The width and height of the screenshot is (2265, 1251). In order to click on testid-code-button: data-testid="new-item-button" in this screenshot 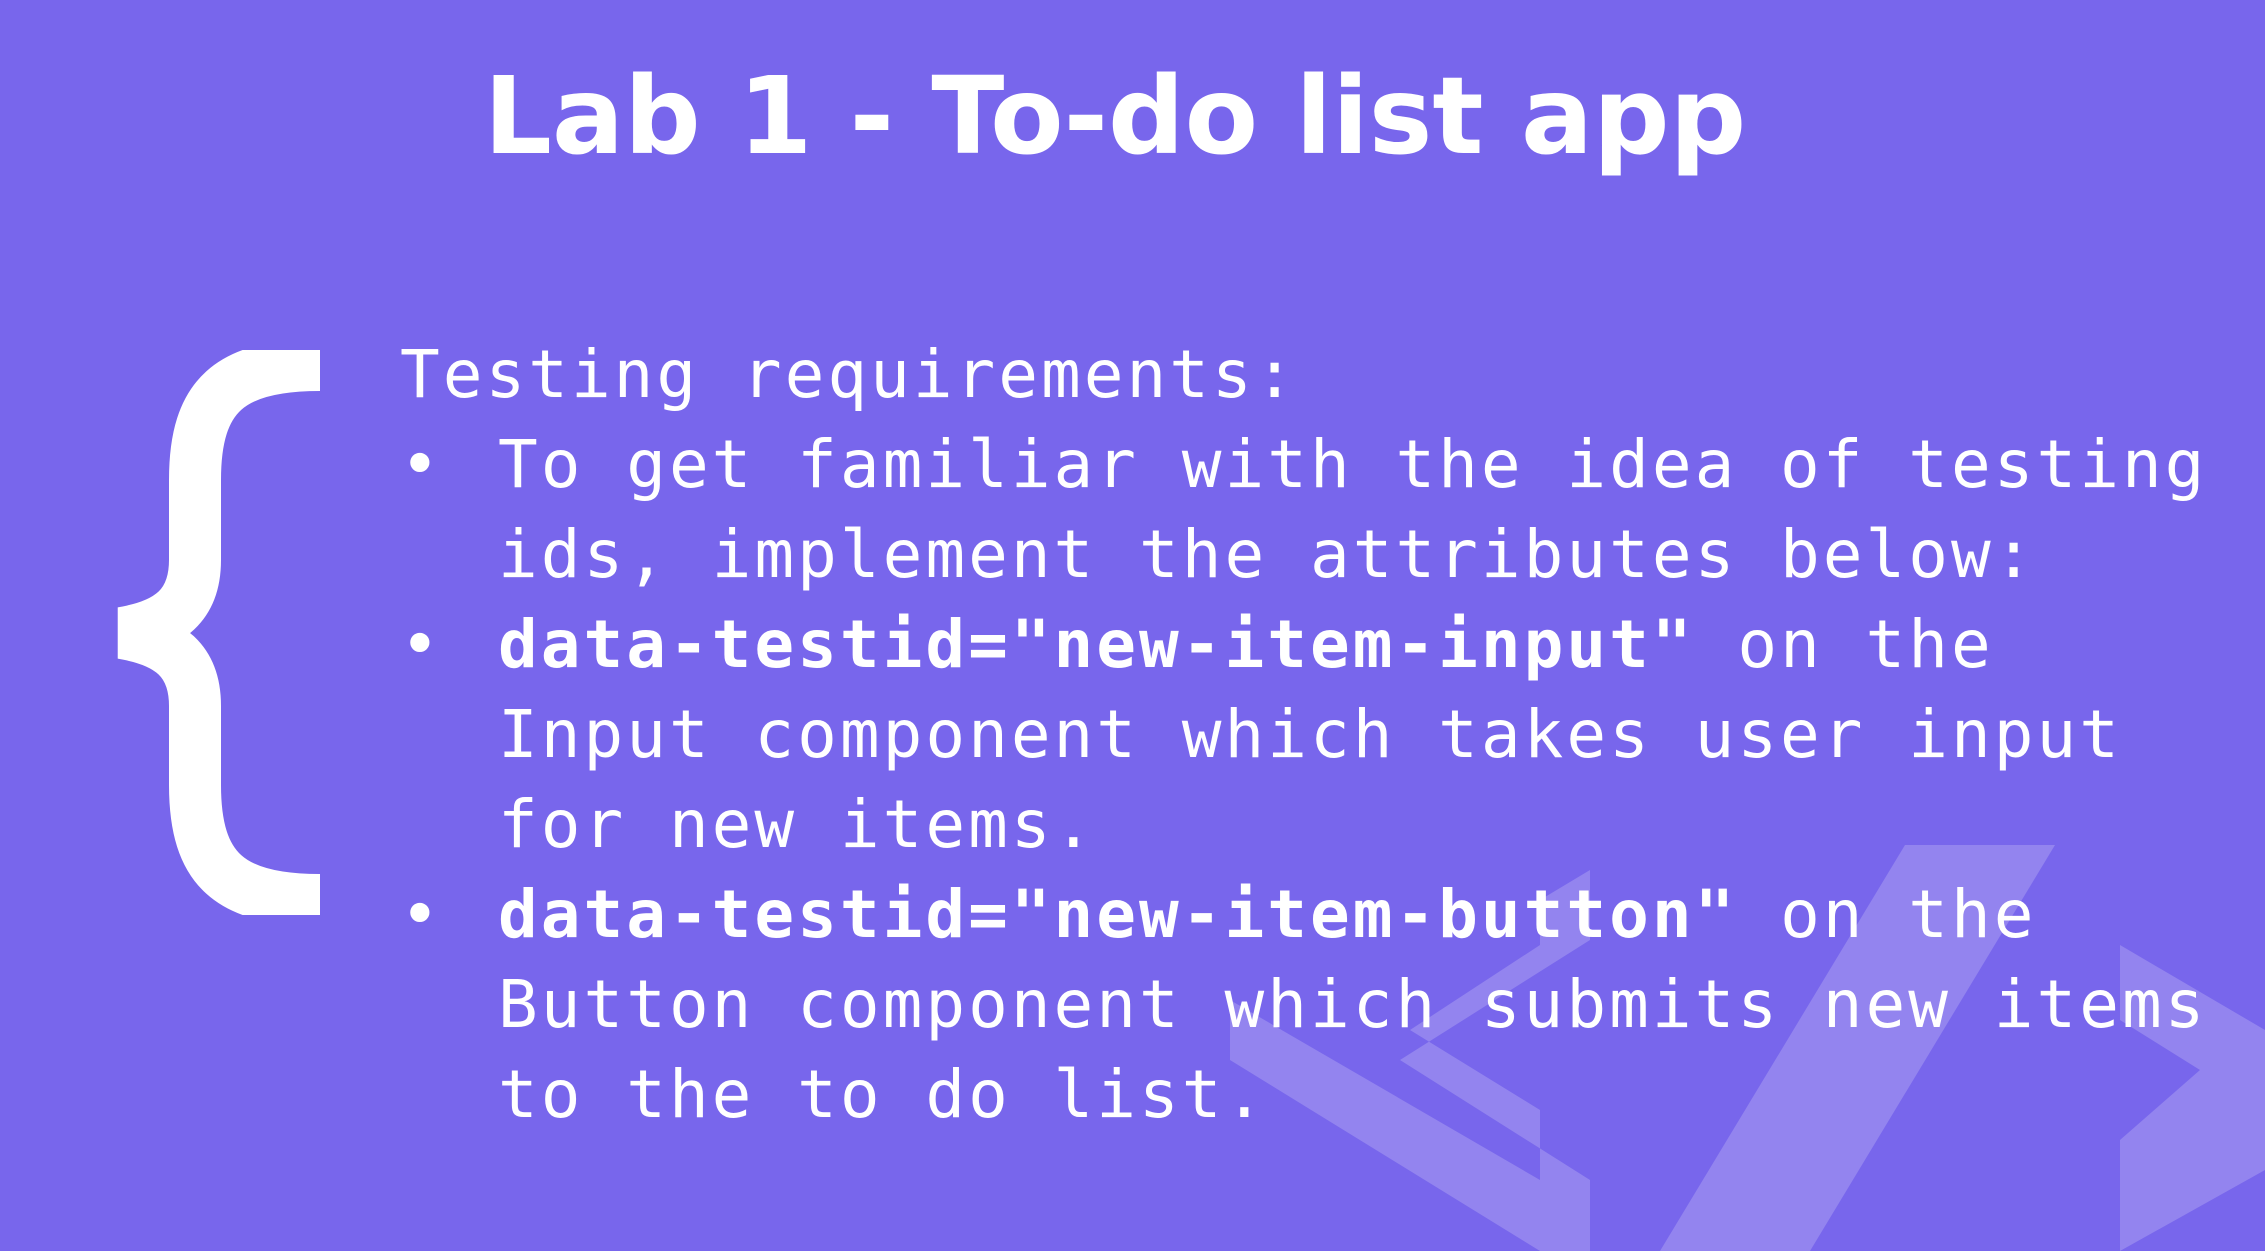, I will do `click(1118, 914)`.